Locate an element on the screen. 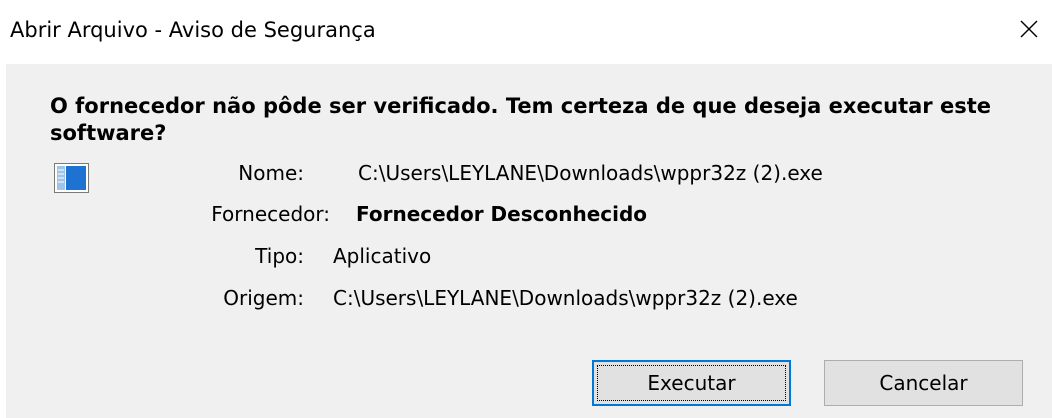  type-value: Aplicativo is located at coordinates (382, 256).